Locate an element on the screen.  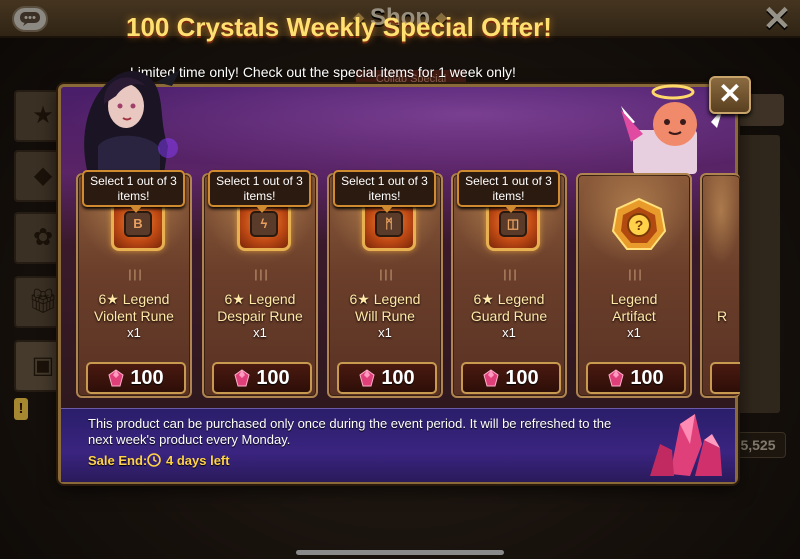
crystal-pile-icon is located at coordinates (686, 445).